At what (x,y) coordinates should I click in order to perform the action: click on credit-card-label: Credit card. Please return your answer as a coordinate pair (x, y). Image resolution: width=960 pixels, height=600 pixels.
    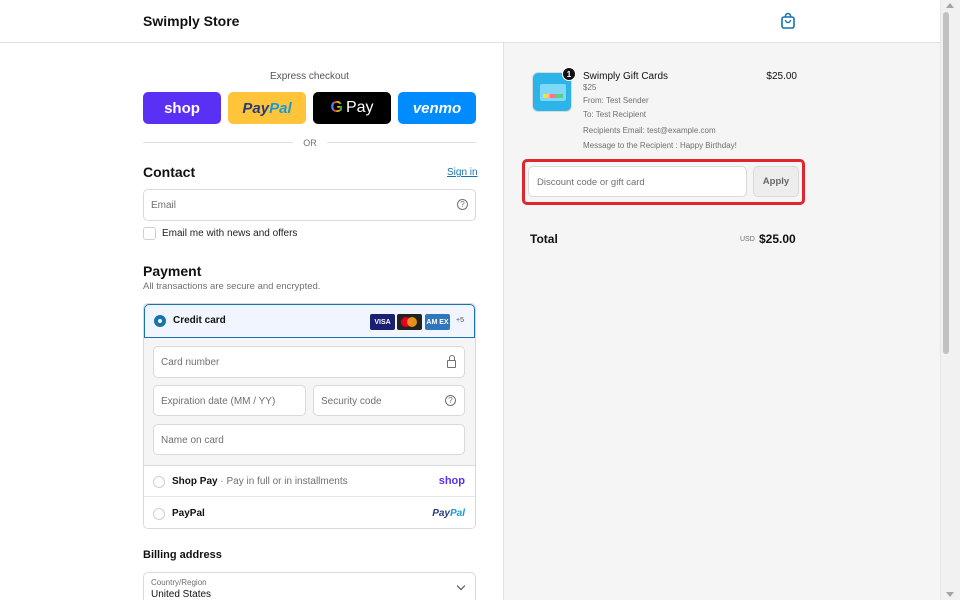
    Looking at the image, I should click on (199, 320).